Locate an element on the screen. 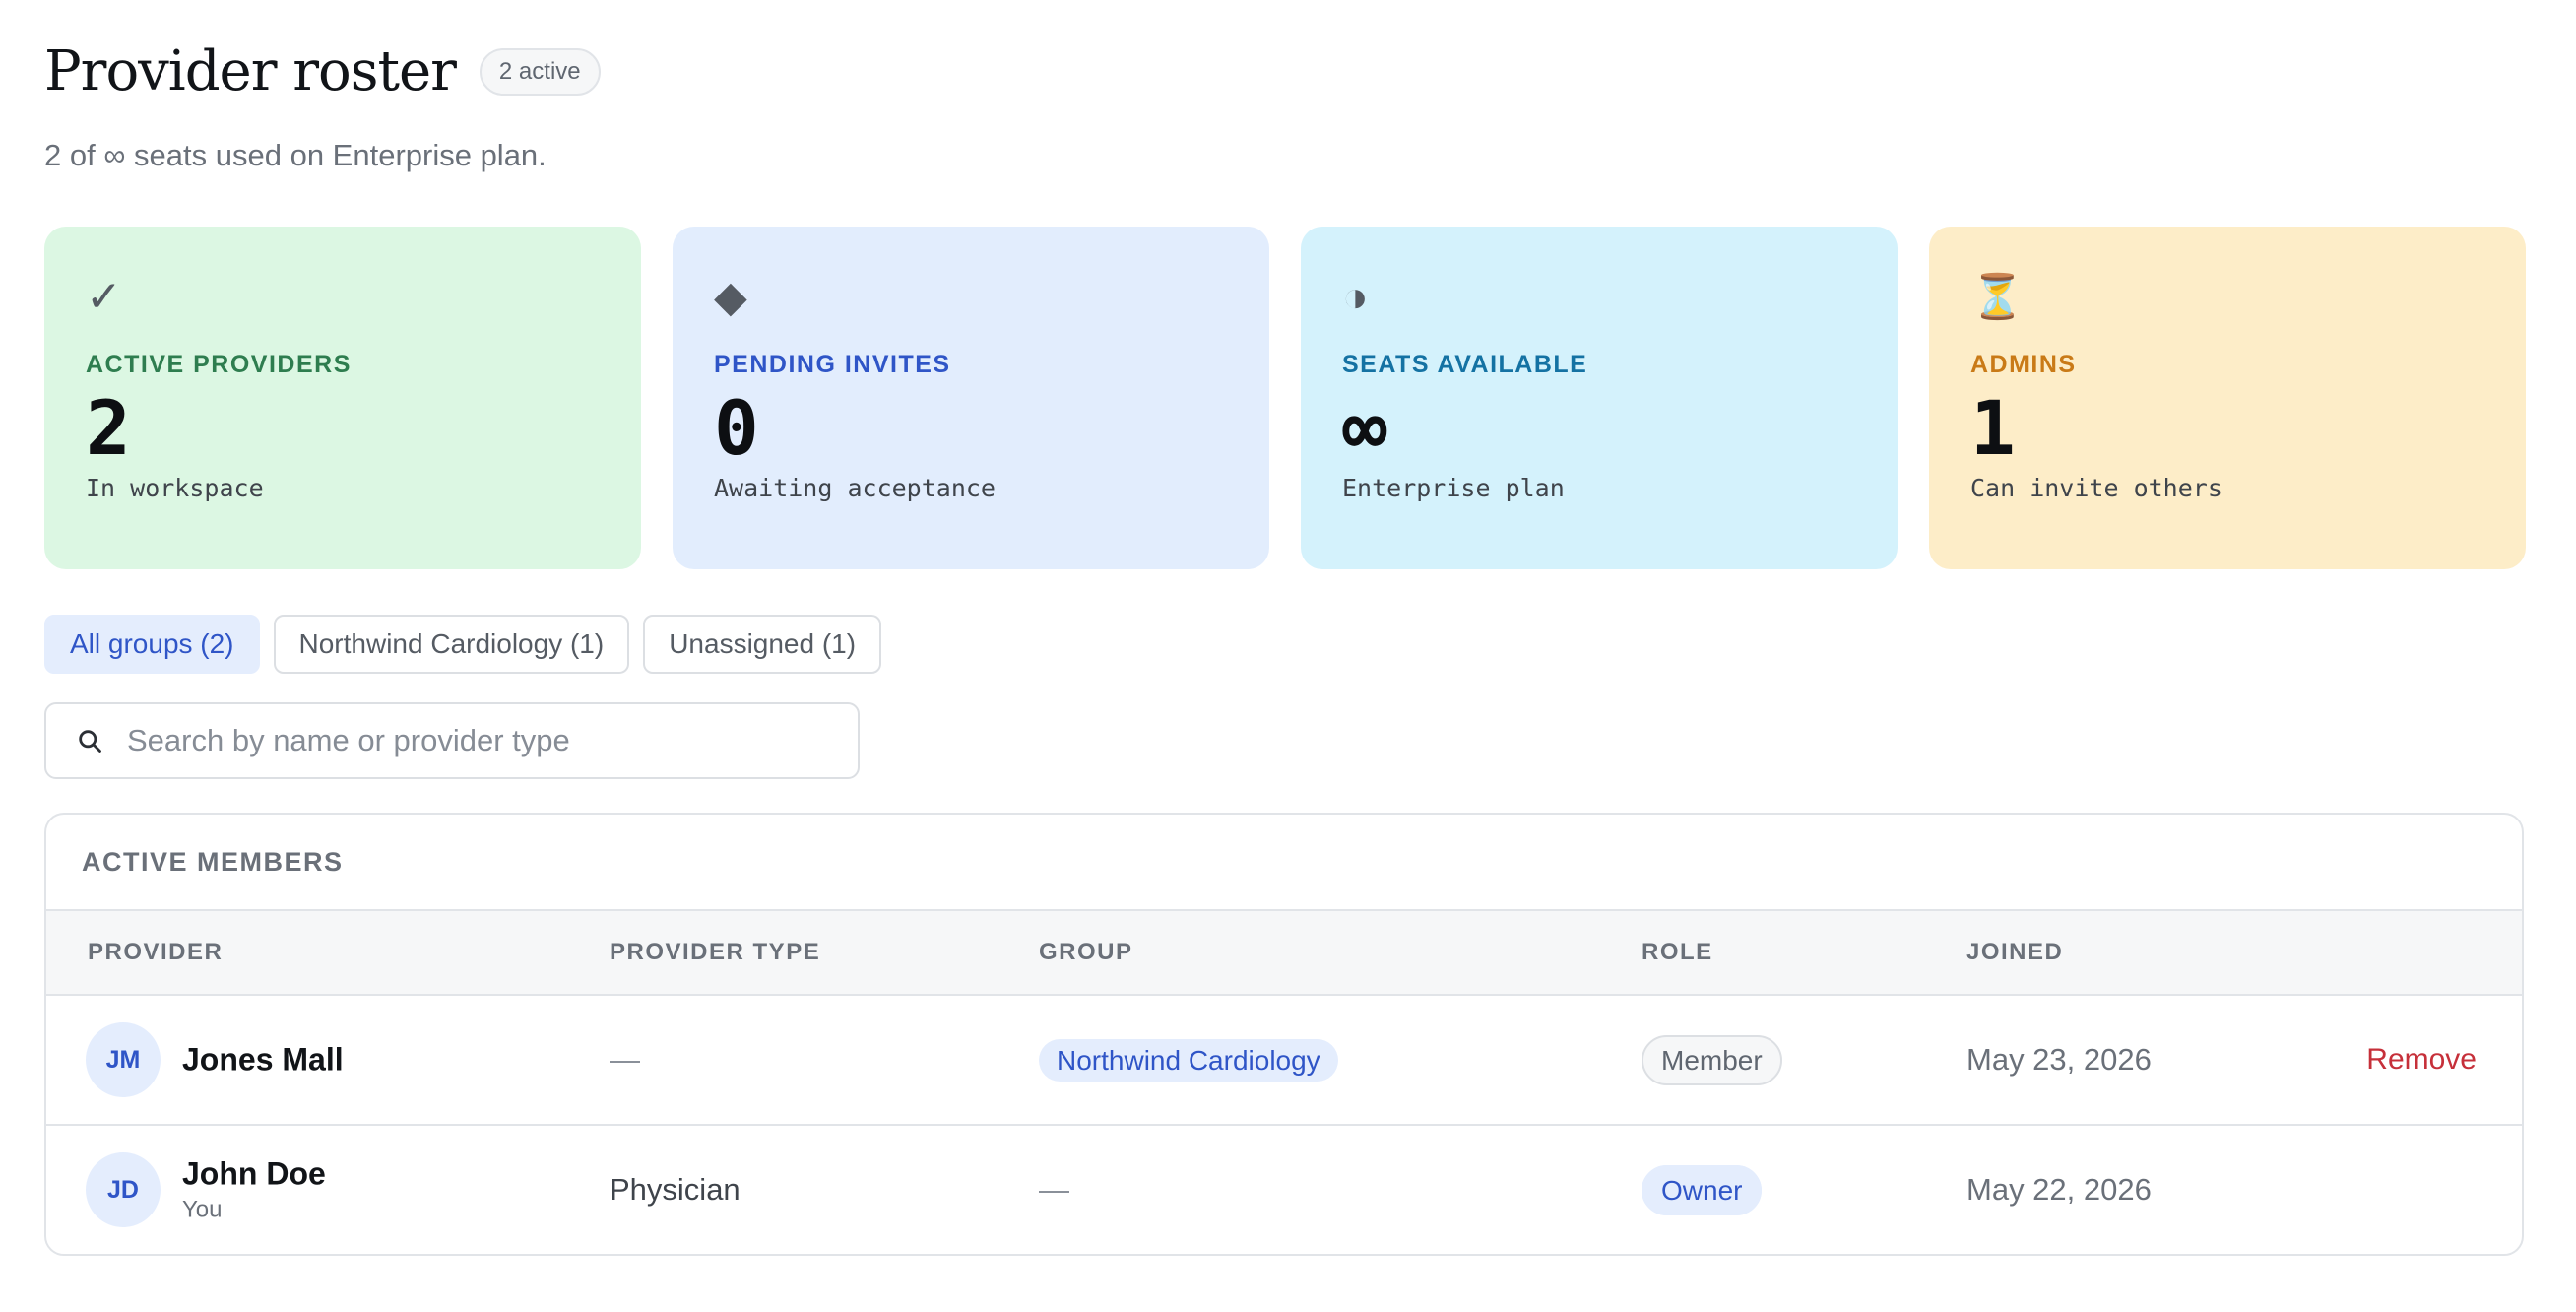 The height and width of the screenshot is (1312, 2576). stat-card-pending-invites: ◆ PENDING INVITES 0 Awaiting acceptance is located at coordinates (971, 398).